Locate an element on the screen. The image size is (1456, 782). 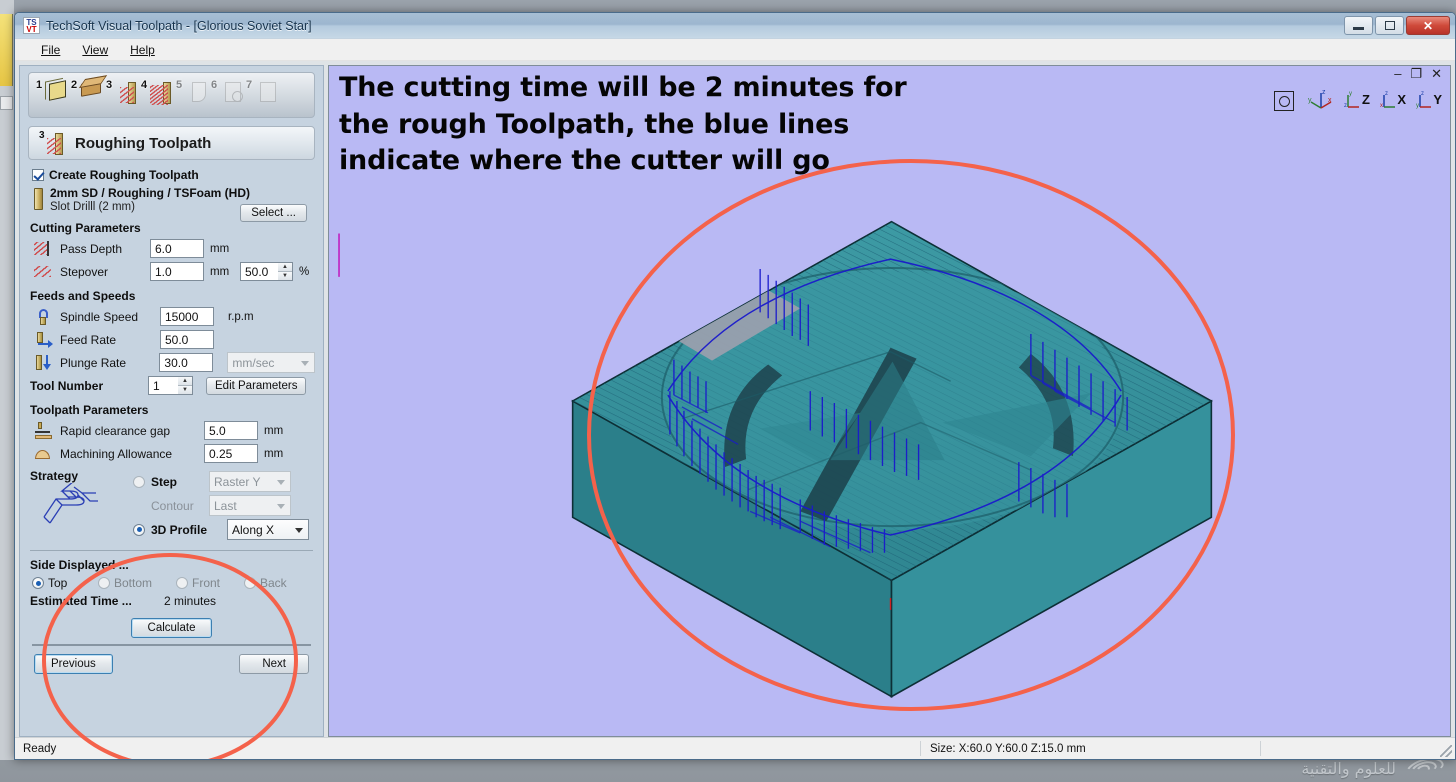
minimize-icon is located at coordinates (1358, 28).